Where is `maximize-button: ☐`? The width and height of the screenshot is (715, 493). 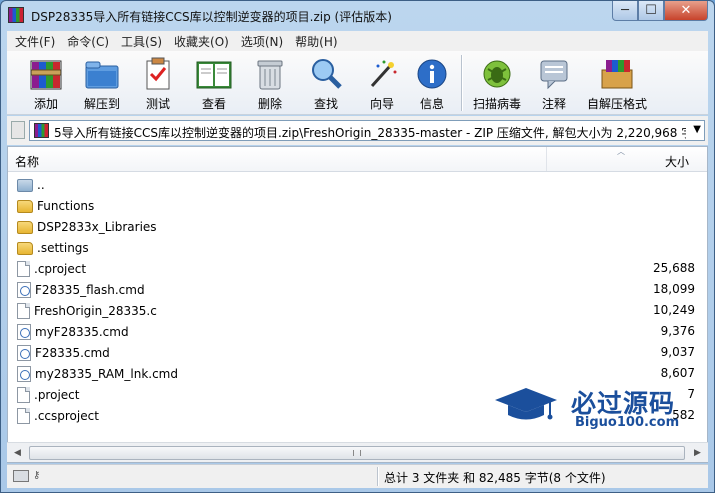
maximize-button: ☐ is located at coordinates (651, 11).